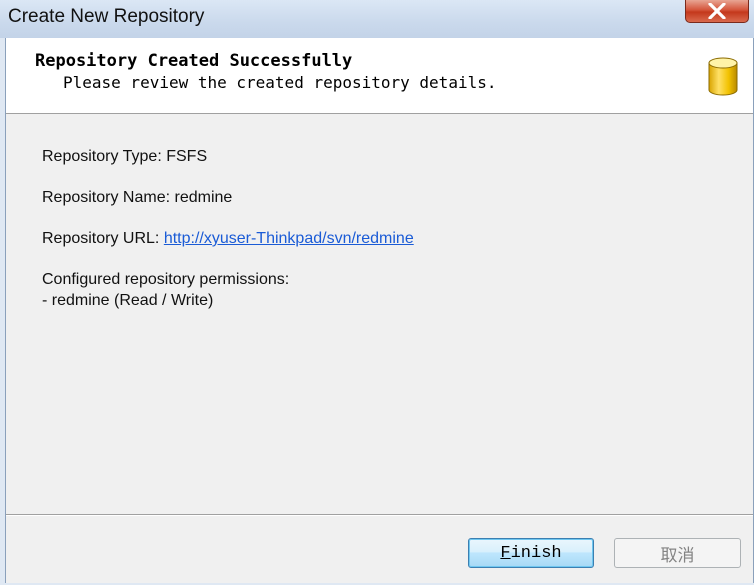 Image resolution: width=754 pixels, height=585 pixels. I want to click on cancel-label: 取消, so click(677, 555).